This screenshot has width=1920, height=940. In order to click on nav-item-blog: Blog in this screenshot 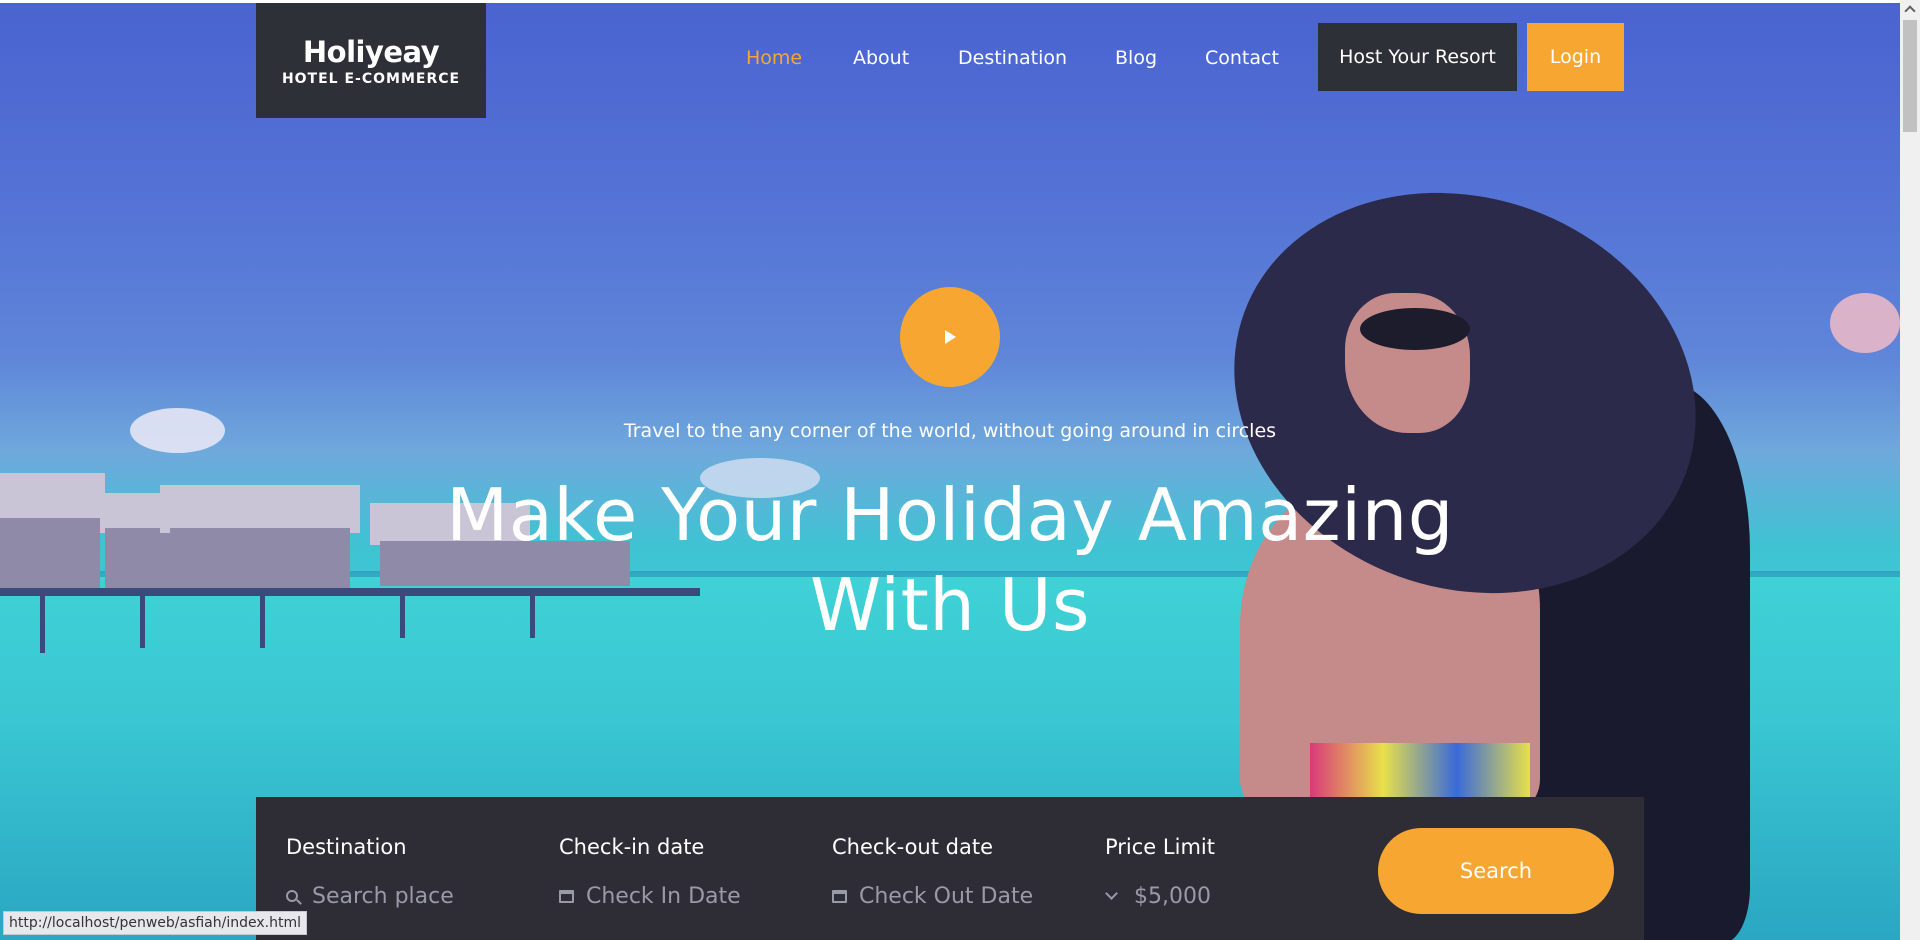, I will do `click(1136, 58)`.